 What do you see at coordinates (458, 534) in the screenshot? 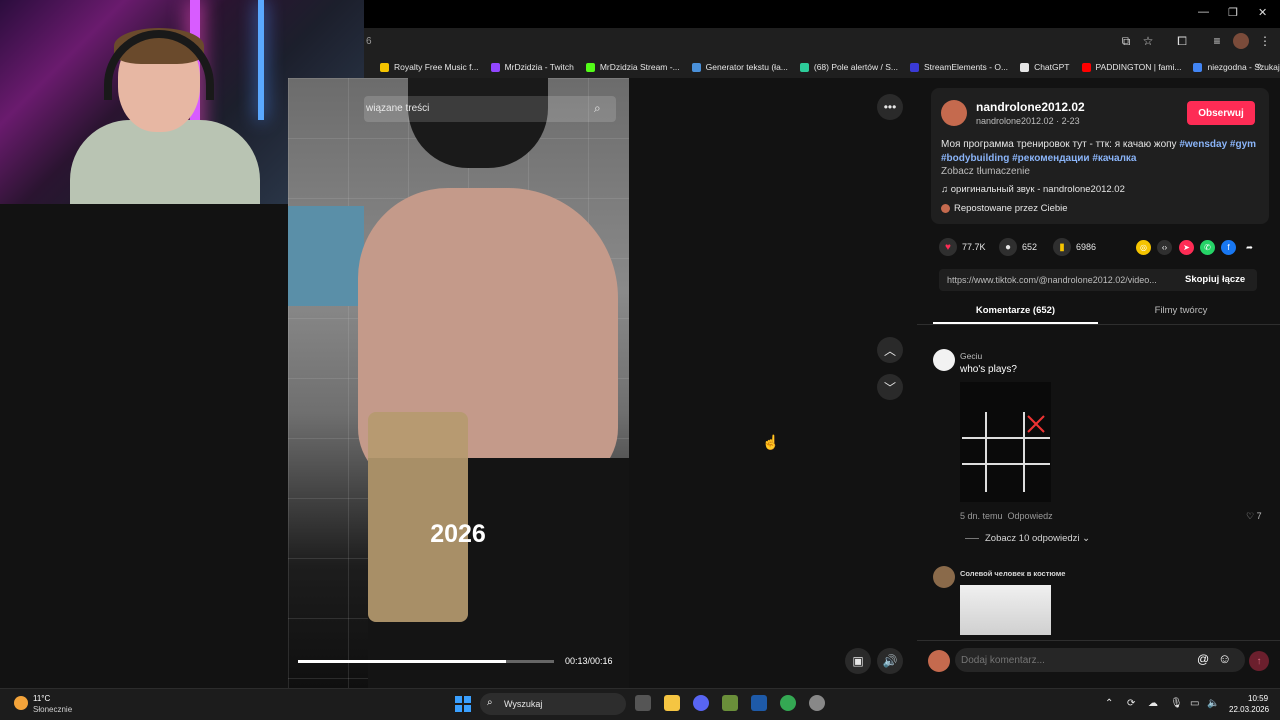
I see `video-overlay-text: 2026` at bounding box center [458, 534].